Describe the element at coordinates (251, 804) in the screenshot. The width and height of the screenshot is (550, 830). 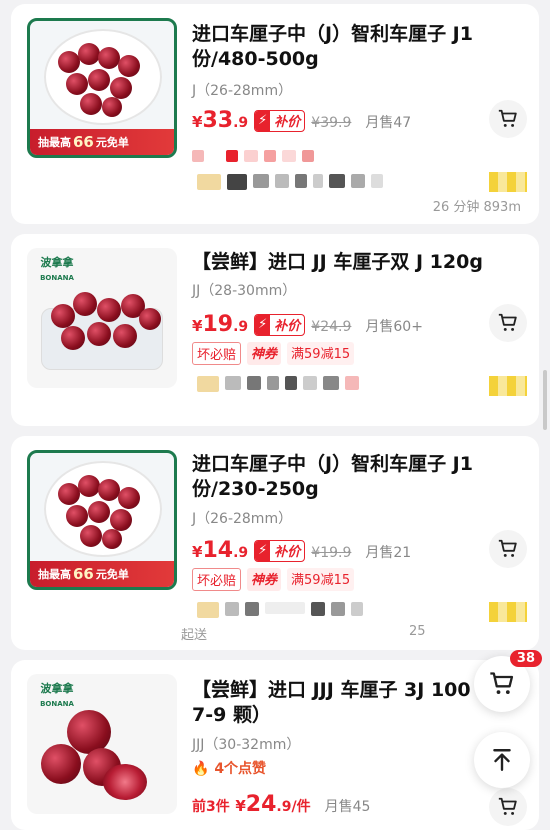
I see `price: 前3件 ¥24.9/件` at that location.